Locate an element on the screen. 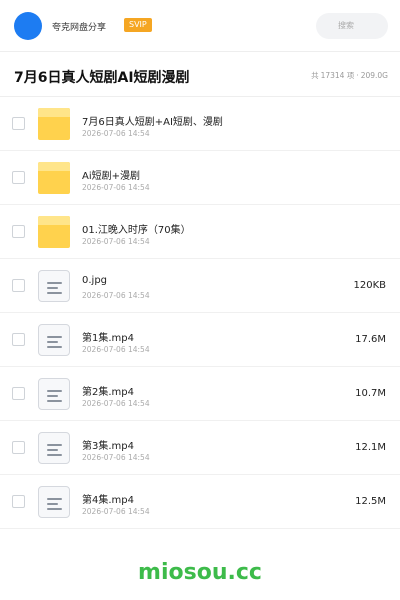 Image resolution: width=400 pixels, height=600 pixels. file-name: 7月6日真人短剧+AI短剧、漫剧 is located at coordinates (152, 120).